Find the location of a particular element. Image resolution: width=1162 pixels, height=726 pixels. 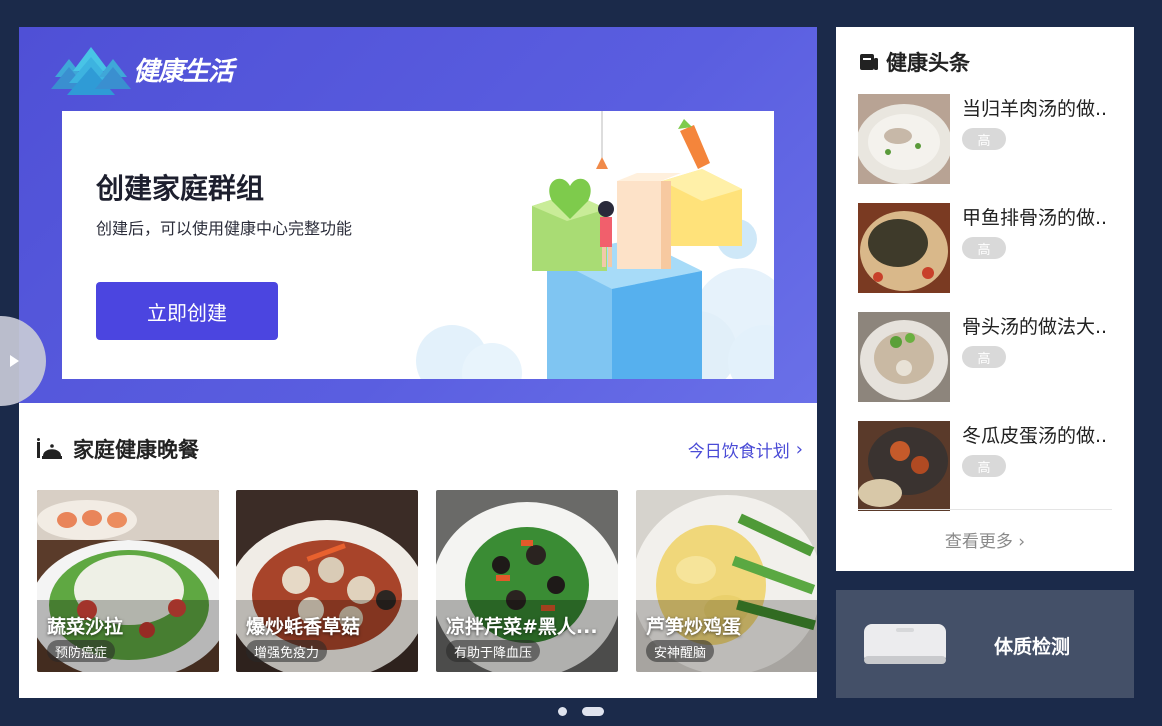

dinner-section-header: 家庭健康晚餐 今日饮食计划 › is located at coordinates (420, 449).